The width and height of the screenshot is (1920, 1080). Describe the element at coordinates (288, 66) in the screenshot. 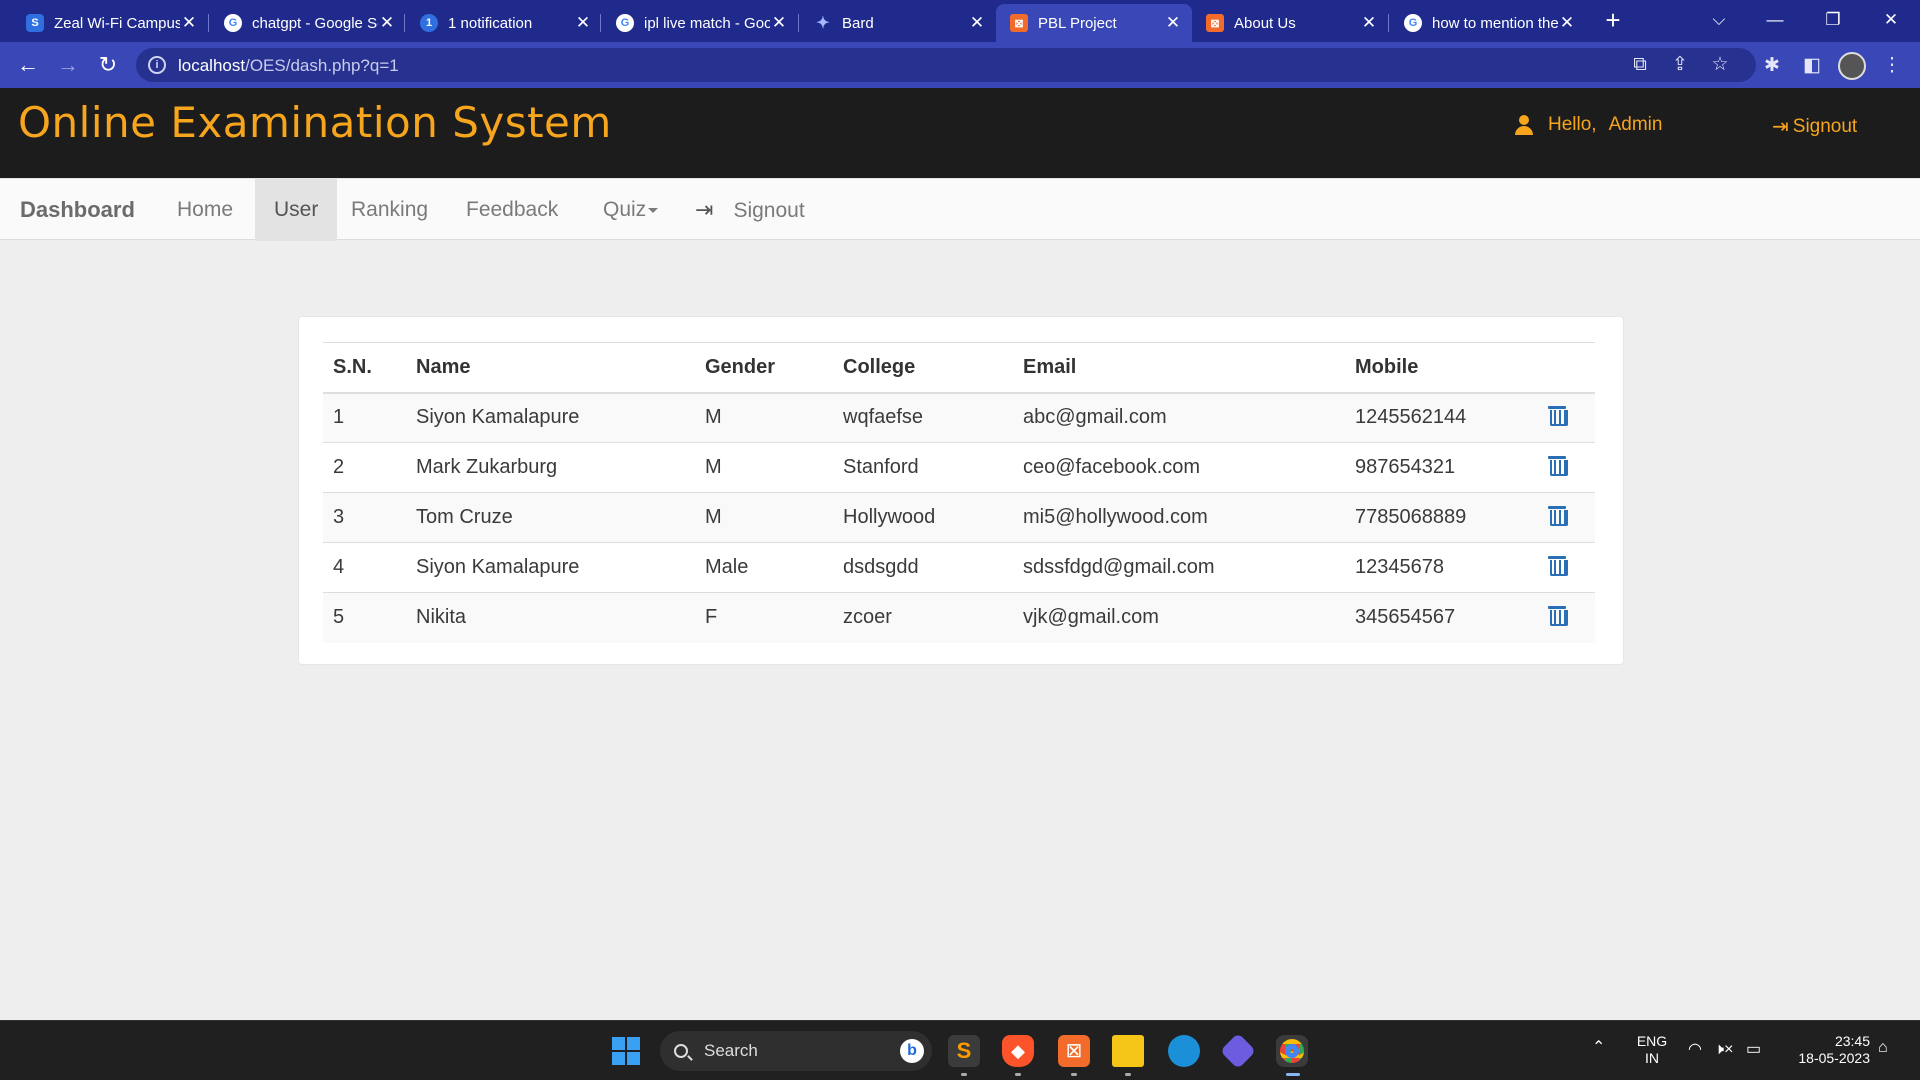

I see `url-text: localhost/OES/dash.php?q=1` at that location.